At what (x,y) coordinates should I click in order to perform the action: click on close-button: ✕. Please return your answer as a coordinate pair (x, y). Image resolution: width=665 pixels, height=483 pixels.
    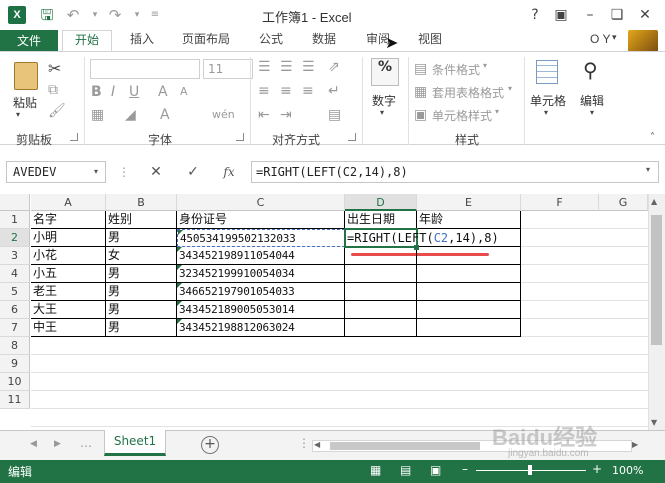
    Looking at the image, I should click on (645, 15).